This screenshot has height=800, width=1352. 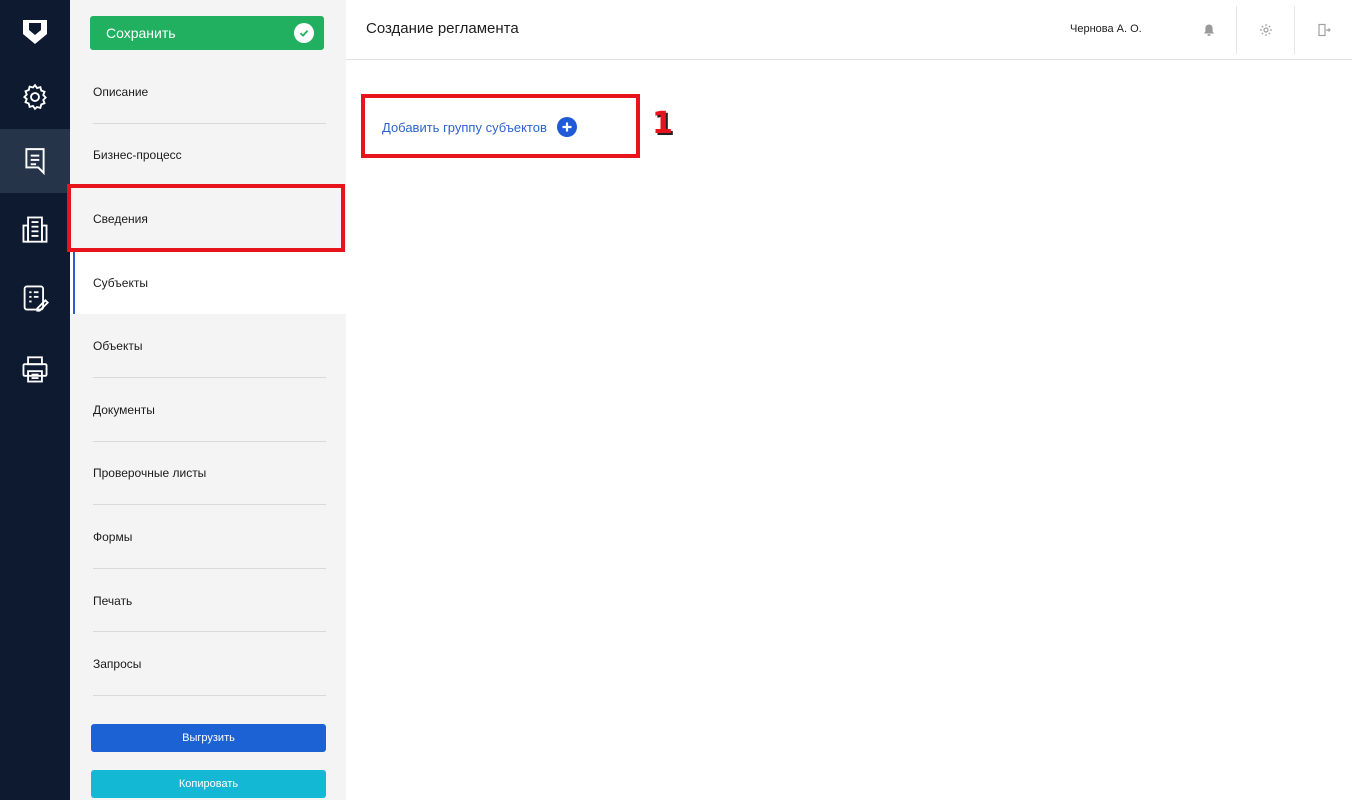 I want to click on nav-item-checklists: Проверочные листы, so click(x=208, y=474).